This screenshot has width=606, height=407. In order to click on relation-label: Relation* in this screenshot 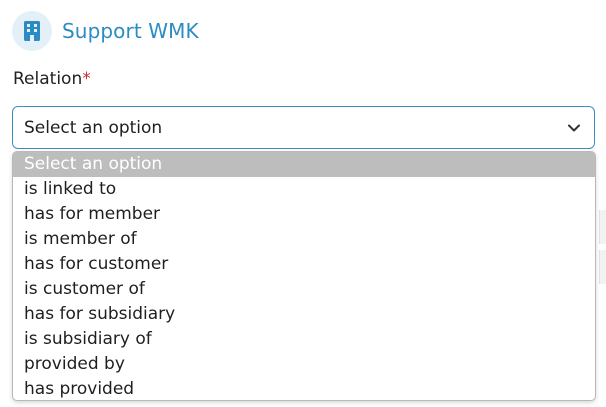, I will do `click(52, 79)`.